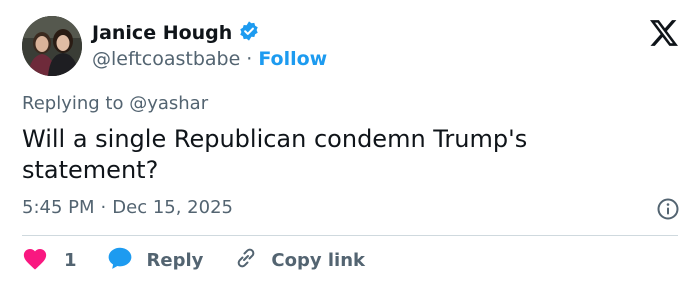 The image size is (700, 287). What do you see at coordinates (115, 103) in the screenshot?
I see `replying-to: Replying to @yashar` at bounding box center [115, 103].